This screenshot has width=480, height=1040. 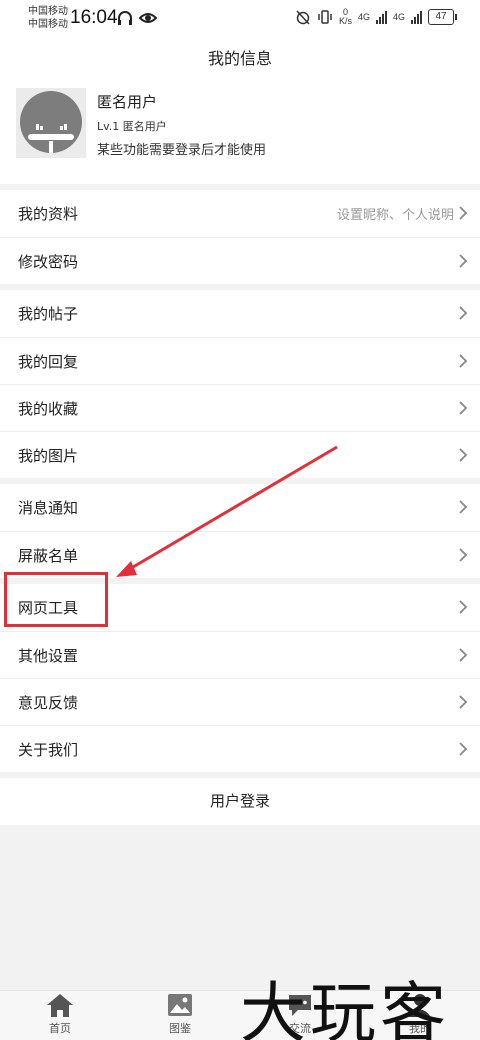 What do you see at coordinates (48, 261) in the screenshot?
I see `menu-item-label: 修改密码` at bounding box center [48, 261].